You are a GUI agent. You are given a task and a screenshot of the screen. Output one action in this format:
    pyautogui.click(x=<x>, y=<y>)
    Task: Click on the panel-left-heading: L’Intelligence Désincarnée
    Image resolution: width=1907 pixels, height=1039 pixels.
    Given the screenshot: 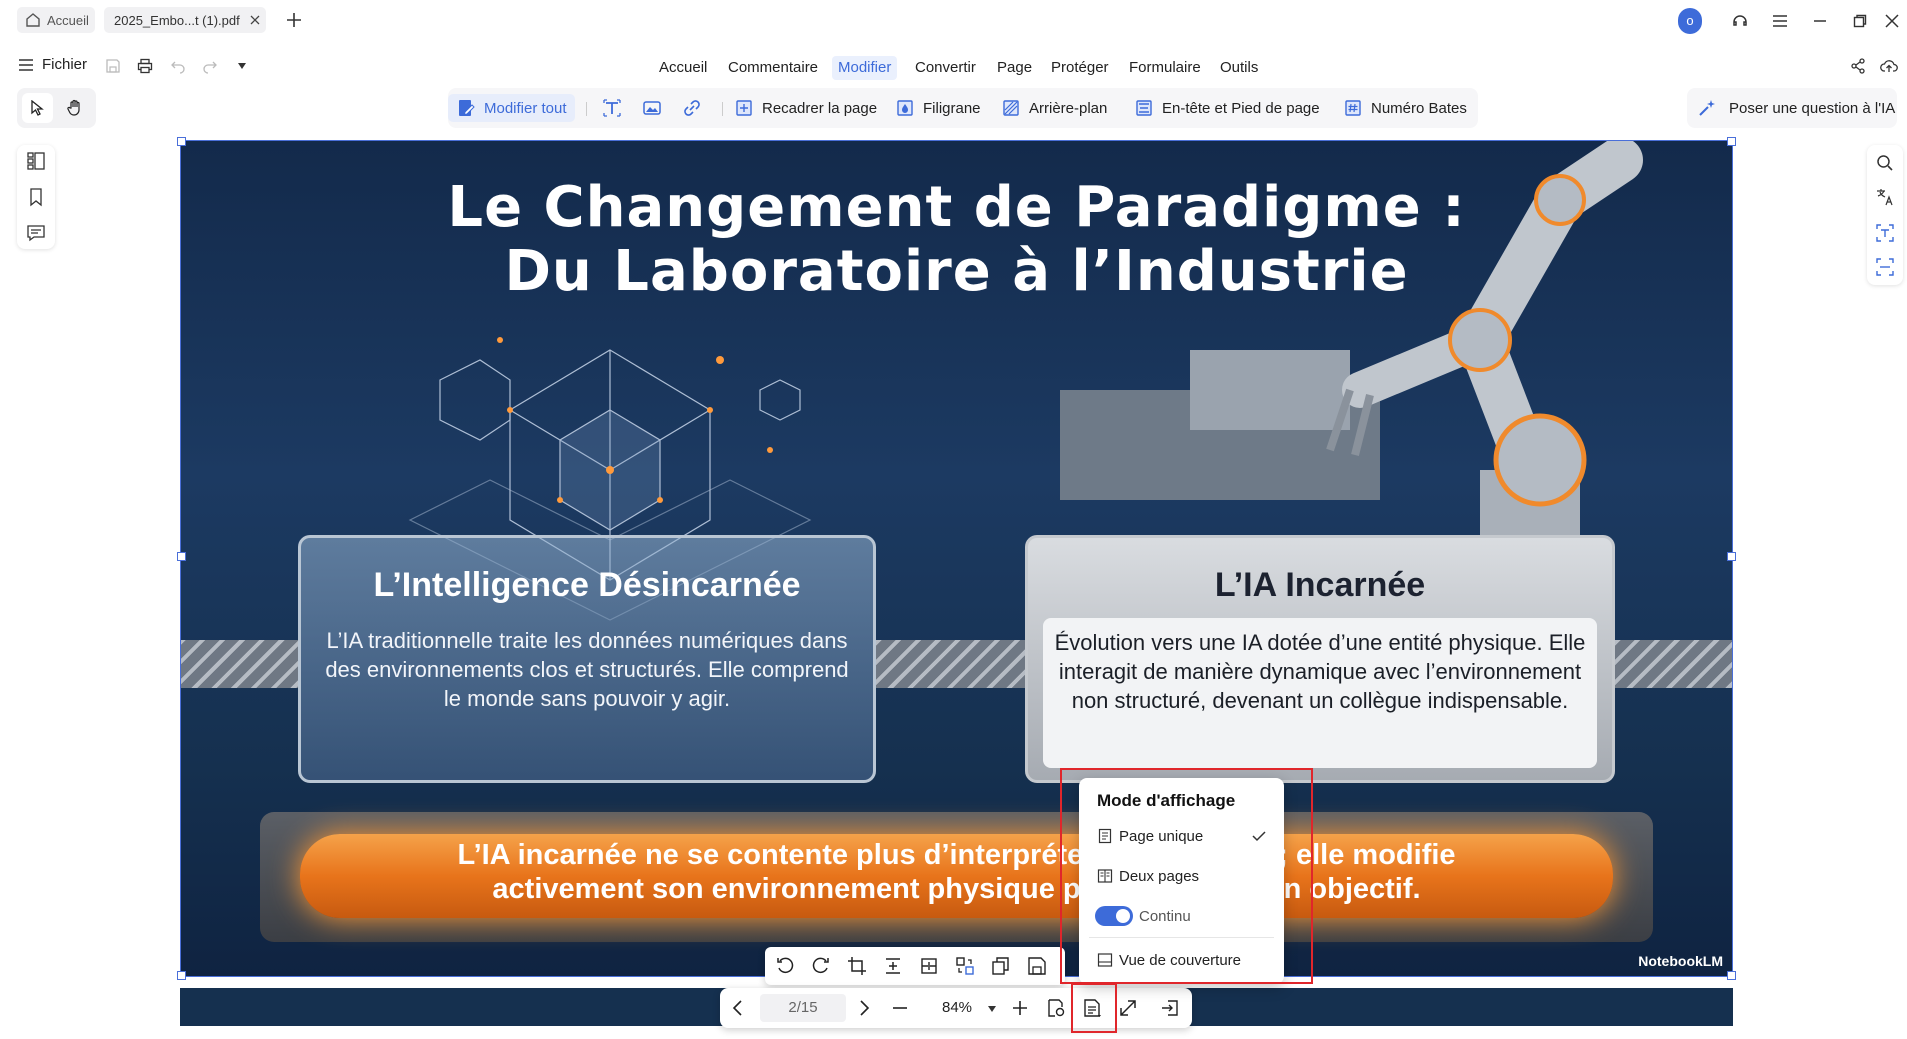 What is the action you would take?
    pyautogui.click(x=587, y=585)
    